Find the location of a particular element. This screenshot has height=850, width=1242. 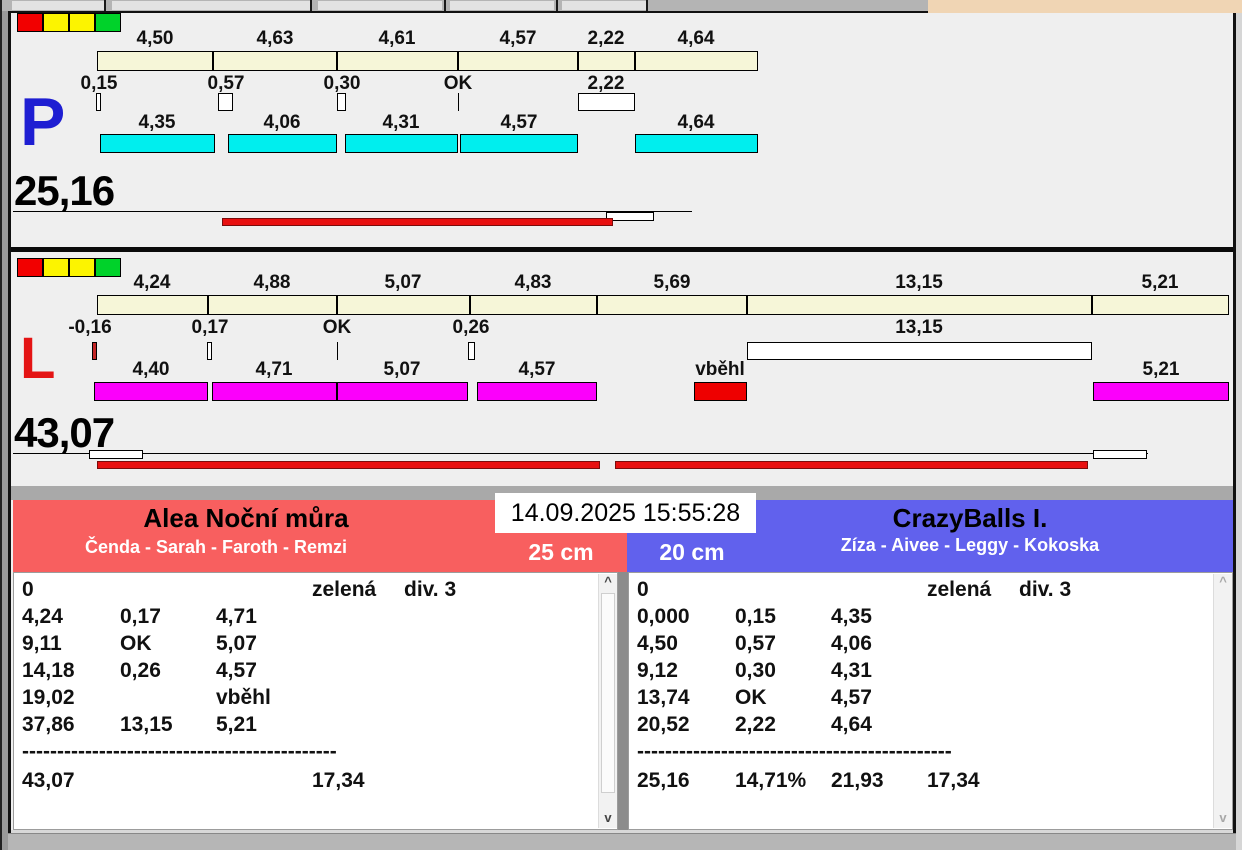

scrollbar-left-table: ^ v is located at coordinates (607, 701).